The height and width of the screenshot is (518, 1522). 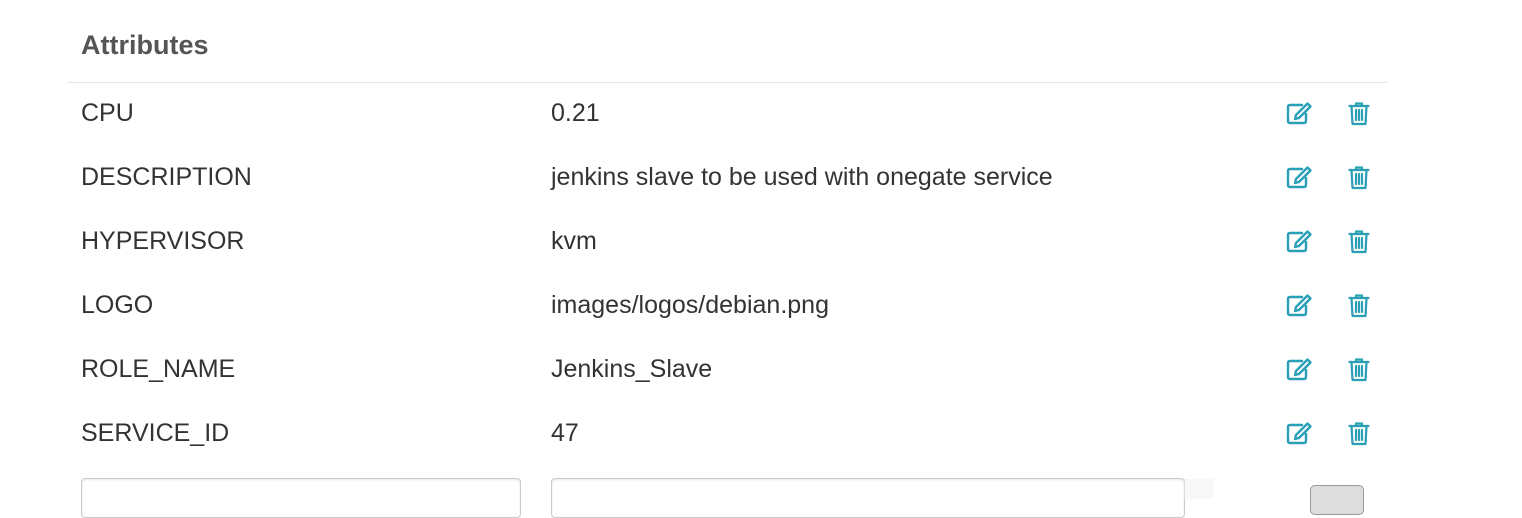 I want to click on attribute-key: DESCRIPTION, so click(x=166, y=177).